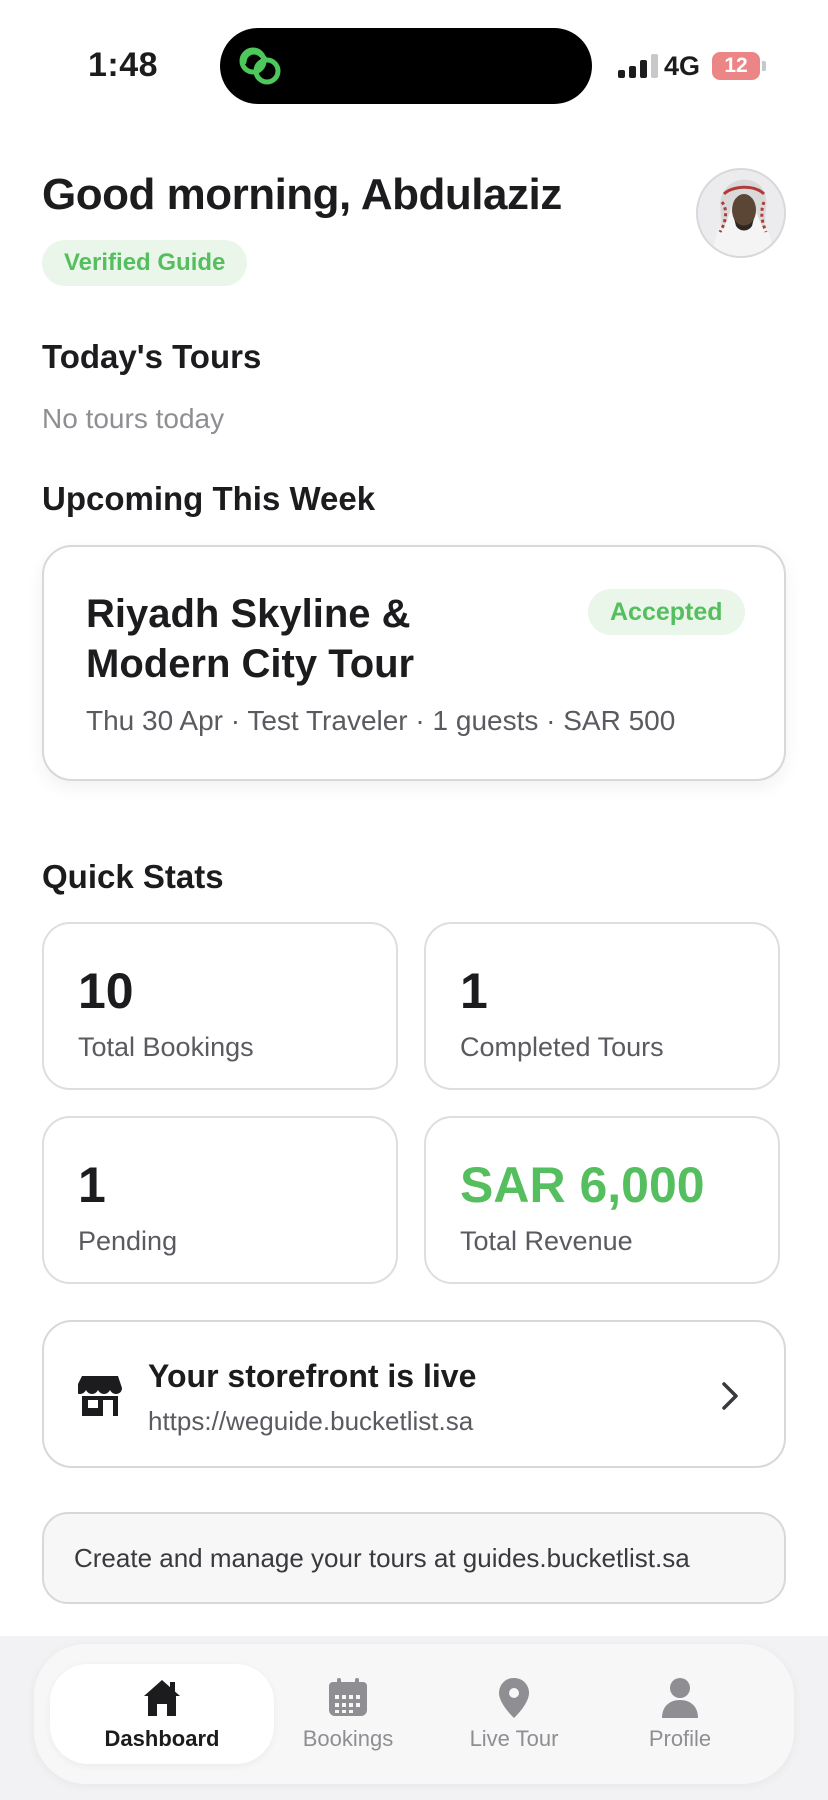 The width and height of the screenshot is (828, 1800). Describe the element at coordinates (312, 1376) in the screenshot. I see `storefront-title: Your storefront is live` at that location.